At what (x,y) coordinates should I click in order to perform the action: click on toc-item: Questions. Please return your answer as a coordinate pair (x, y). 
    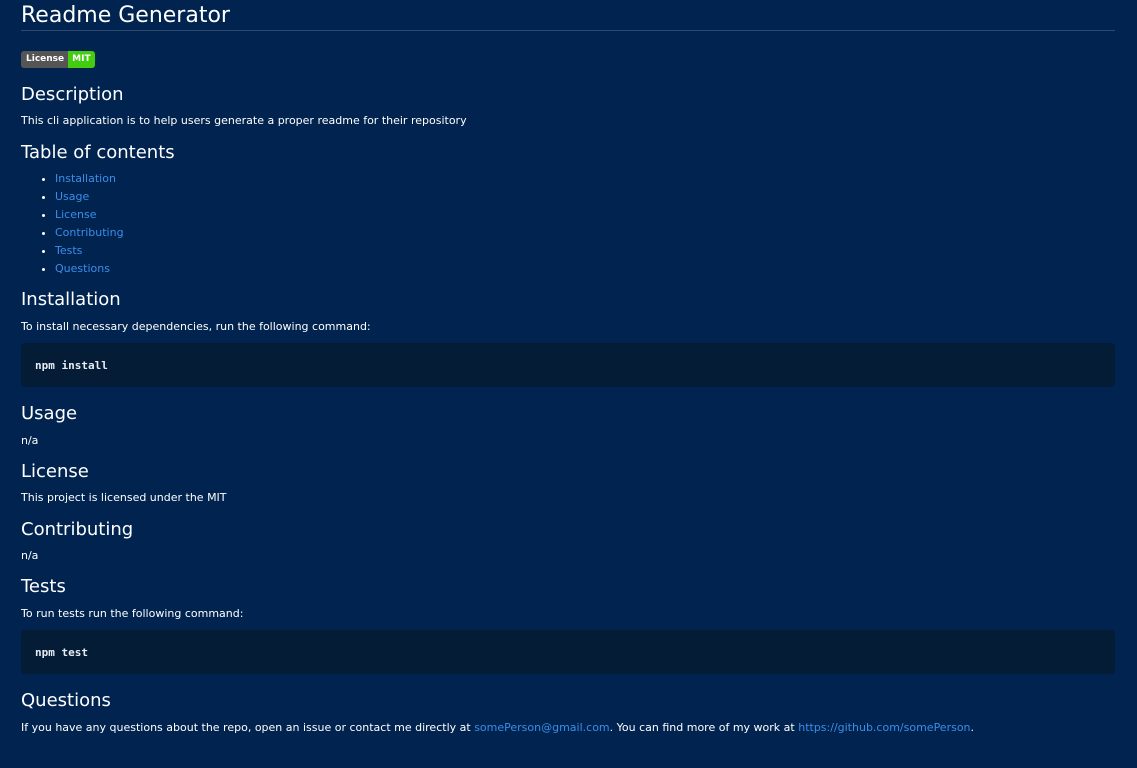
    Looking at the image, I should click on (585, 269).